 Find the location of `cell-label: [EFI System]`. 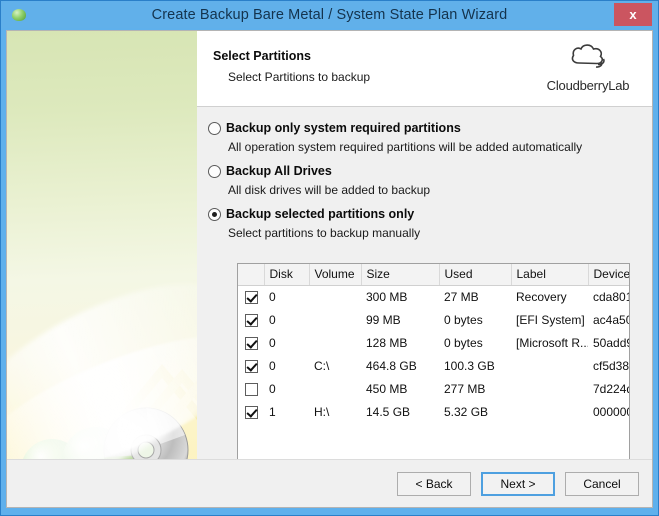

cell-label: [EFI System] is located at coordinates (550, 320).